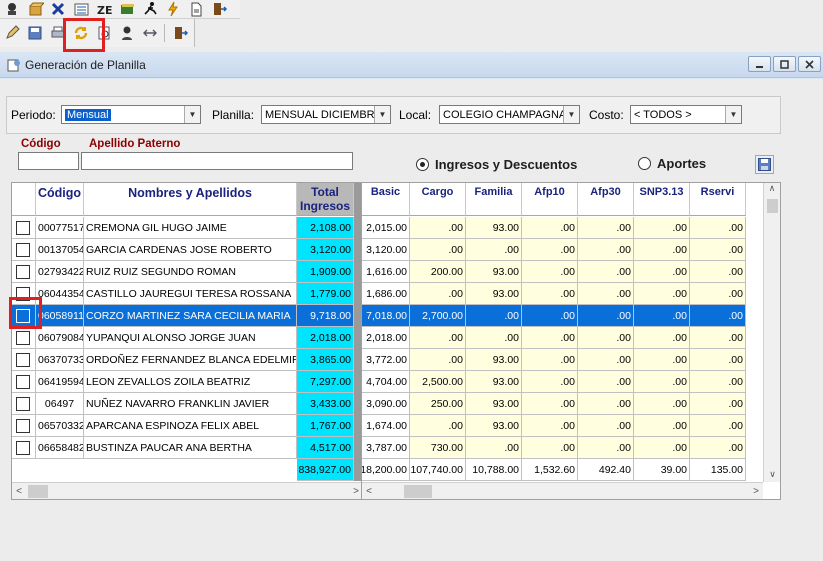 The height and width of the screenshot is (561, 823). What do you see at coordinates (325, 199) in the screenshot?
I see `column-header-total: Total Ingresos` at bounding box center [325, 199].